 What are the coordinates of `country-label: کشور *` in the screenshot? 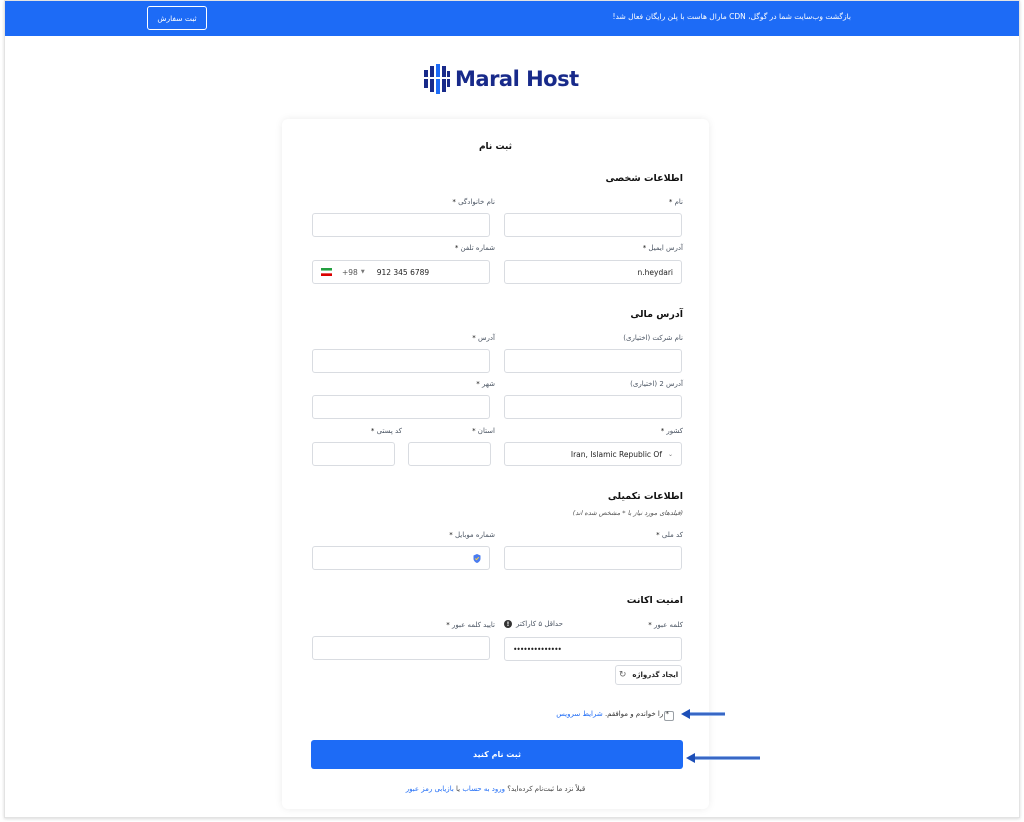 It's located at (672, 431).